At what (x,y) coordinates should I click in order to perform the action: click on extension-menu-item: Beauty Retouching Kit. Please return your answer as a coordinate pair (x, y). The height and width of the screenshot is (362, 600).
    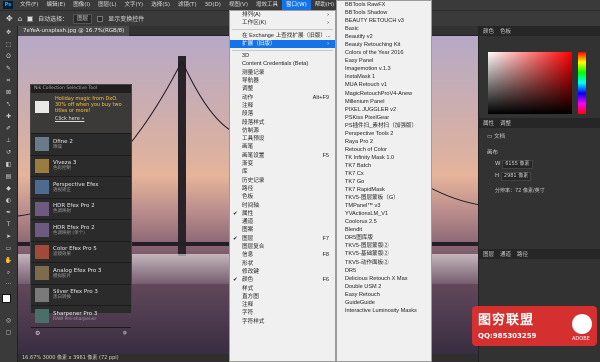
    Looking at the image, I should click on (384, 45).